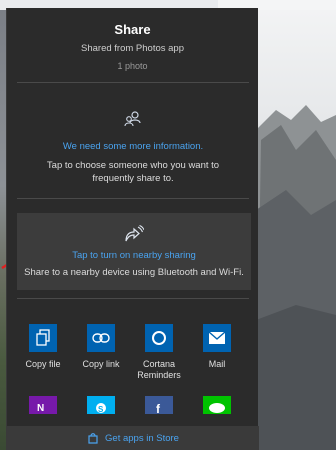 Image resolution: width=336 pixels, height=450 pixels. What do you see at coordinates (217, 338) in the screenshot?
I see `mail-icon` at bounding box center [217, 338].